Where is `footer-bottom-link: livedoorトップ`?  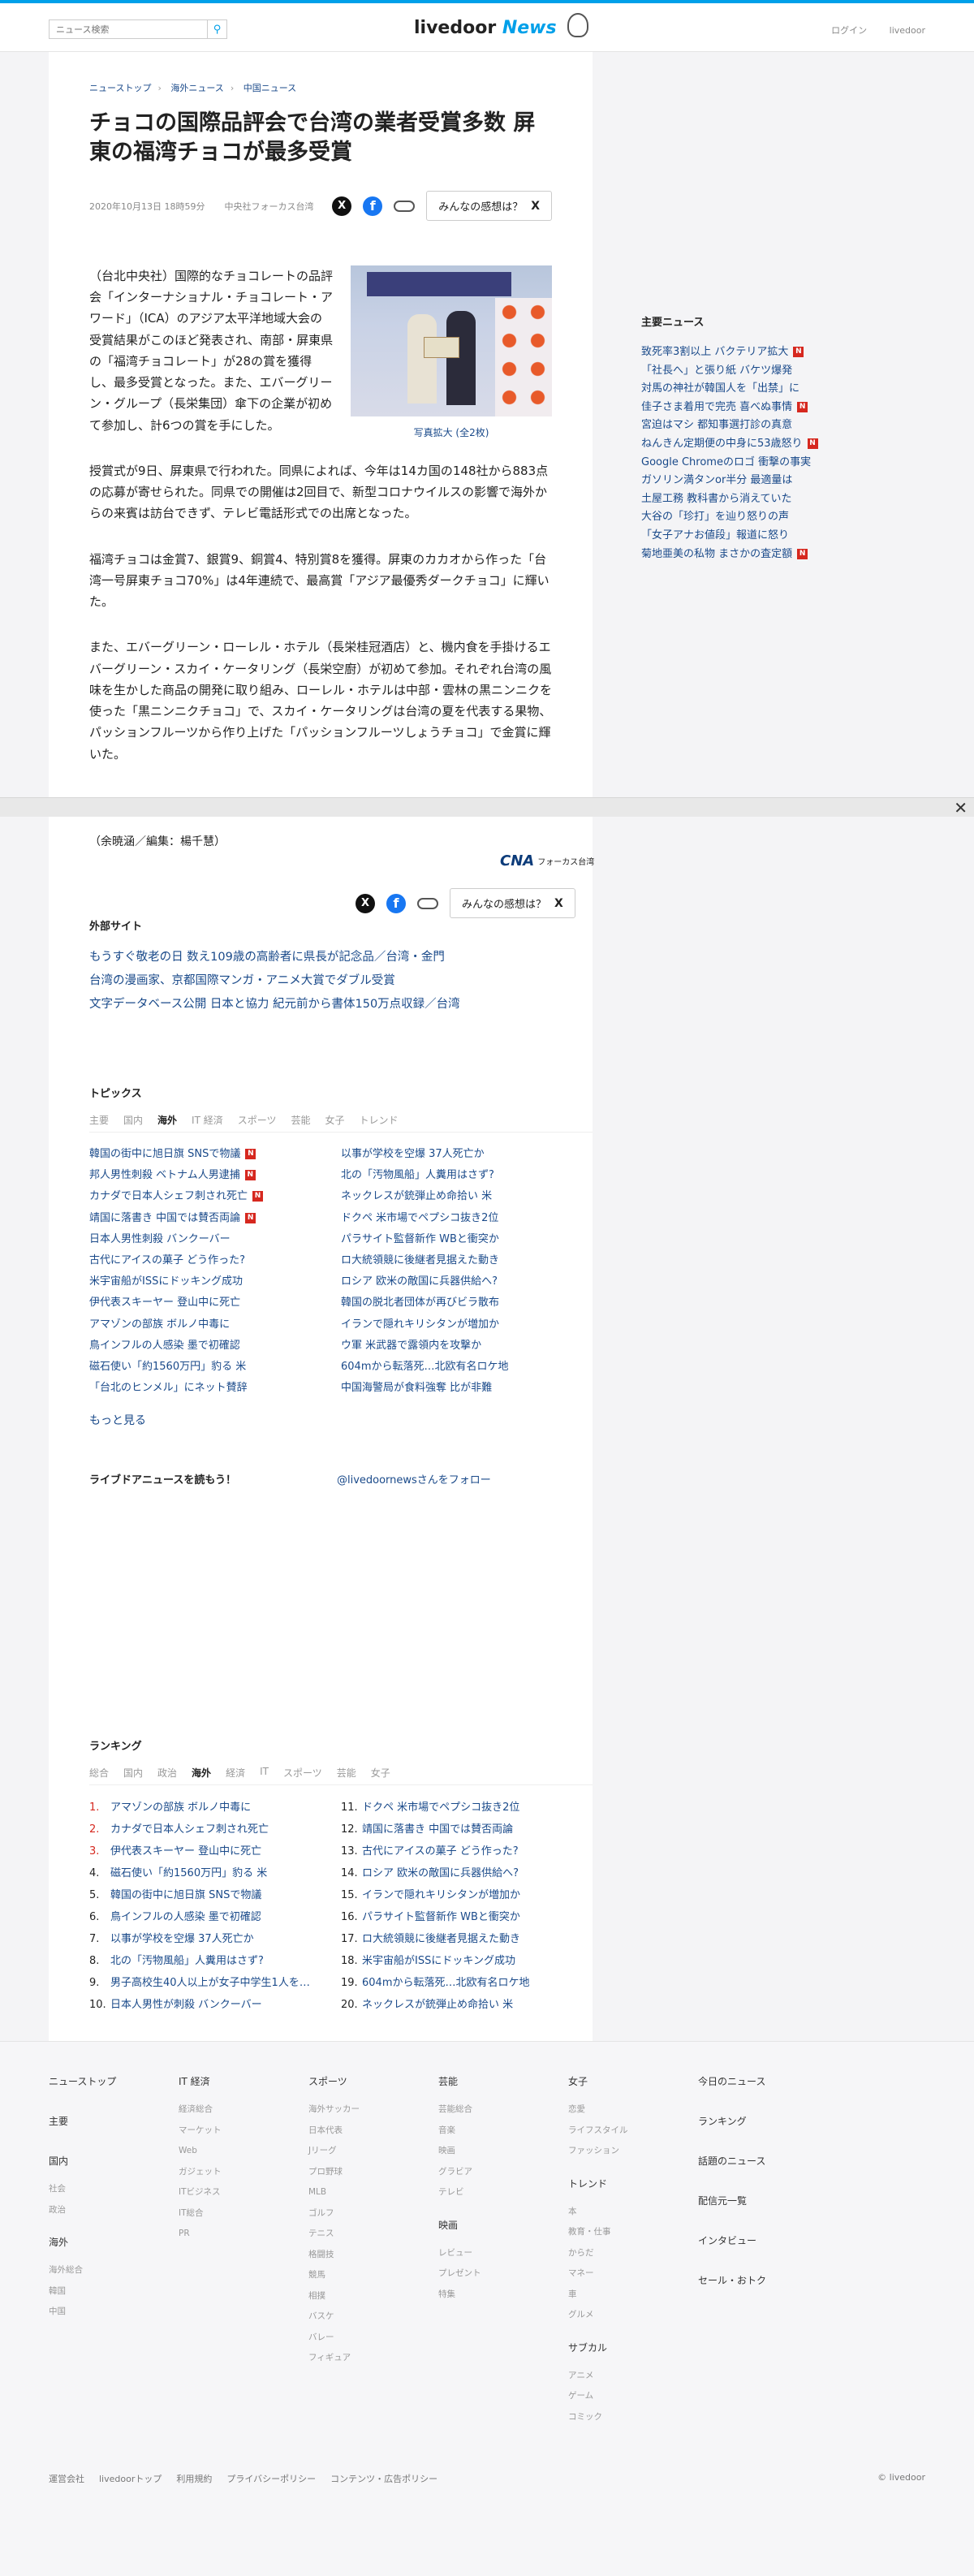 footer-bottom-link: livedoorトップ is located at coordinates (130, 2478).